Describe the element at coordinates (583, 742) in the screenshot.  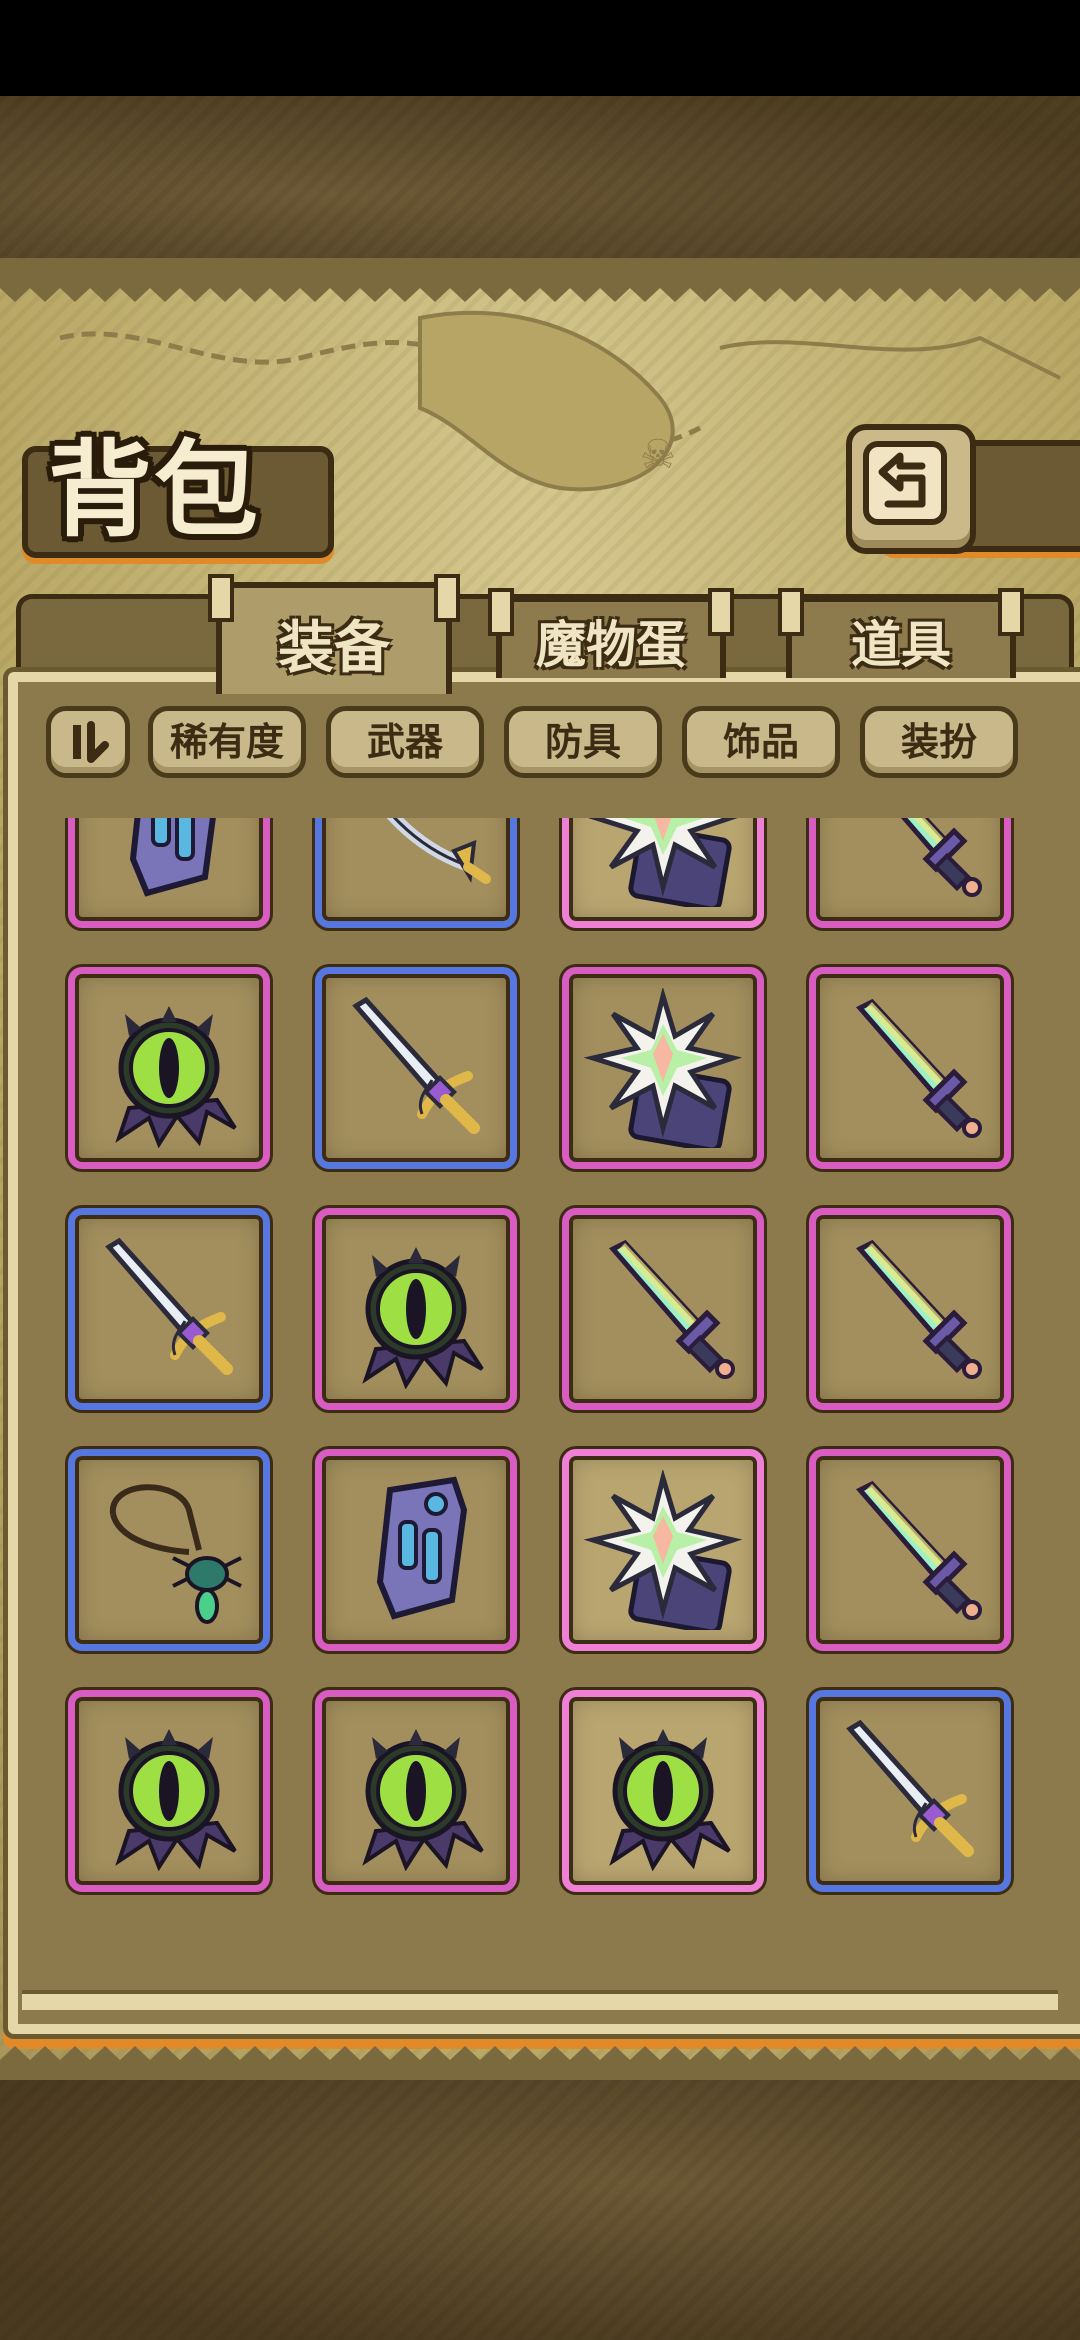
I see `filter-armor: 防具` at that location.